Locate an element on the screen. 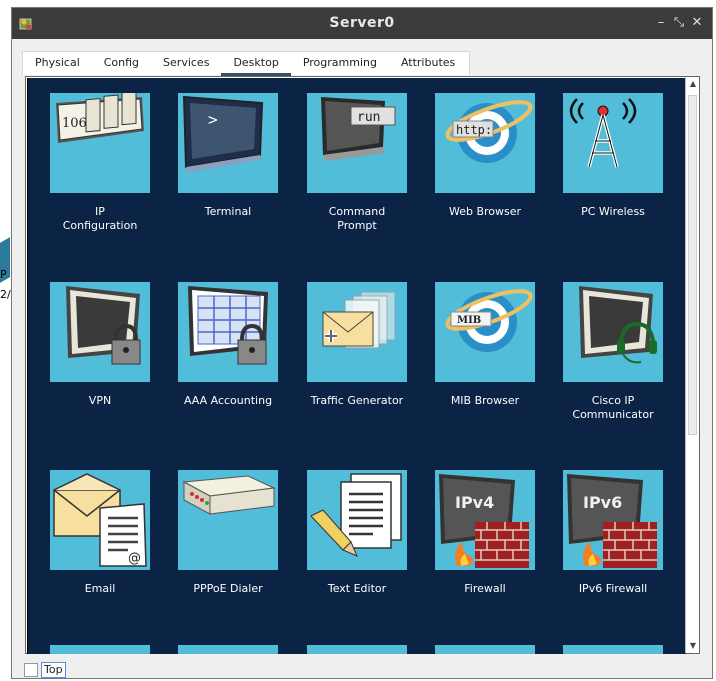  tab-physical: Physical is located at coordinates (57, 63).